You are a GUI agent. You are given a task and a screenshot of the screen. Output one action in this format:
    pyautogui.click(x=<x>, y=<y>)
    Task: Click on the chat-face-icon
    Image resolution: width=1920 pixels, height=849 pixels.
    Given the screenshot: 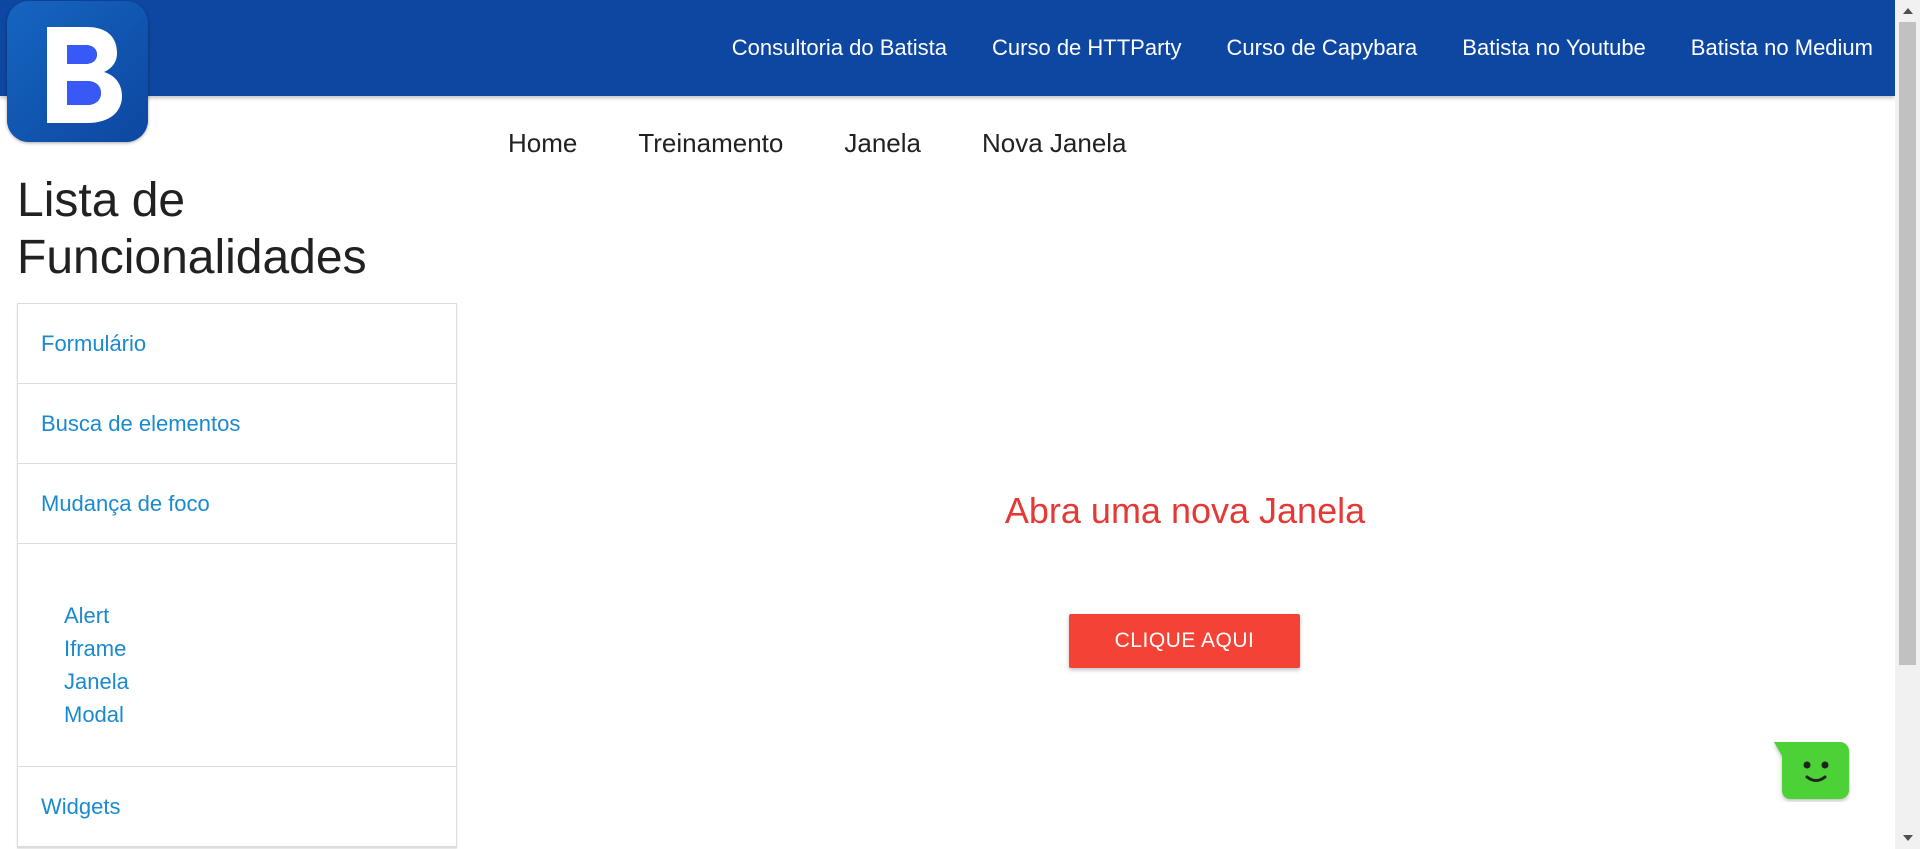 What is the action you would take?
    pyautogui.click(x=1811, y=770)
    